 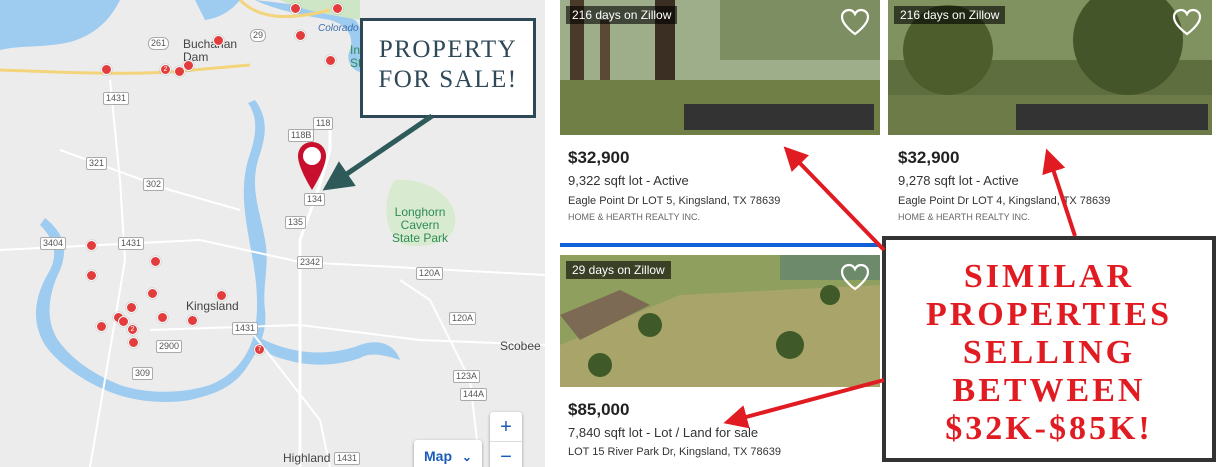 I want to click on zoom-control: + −, so click(x=506, y=439).